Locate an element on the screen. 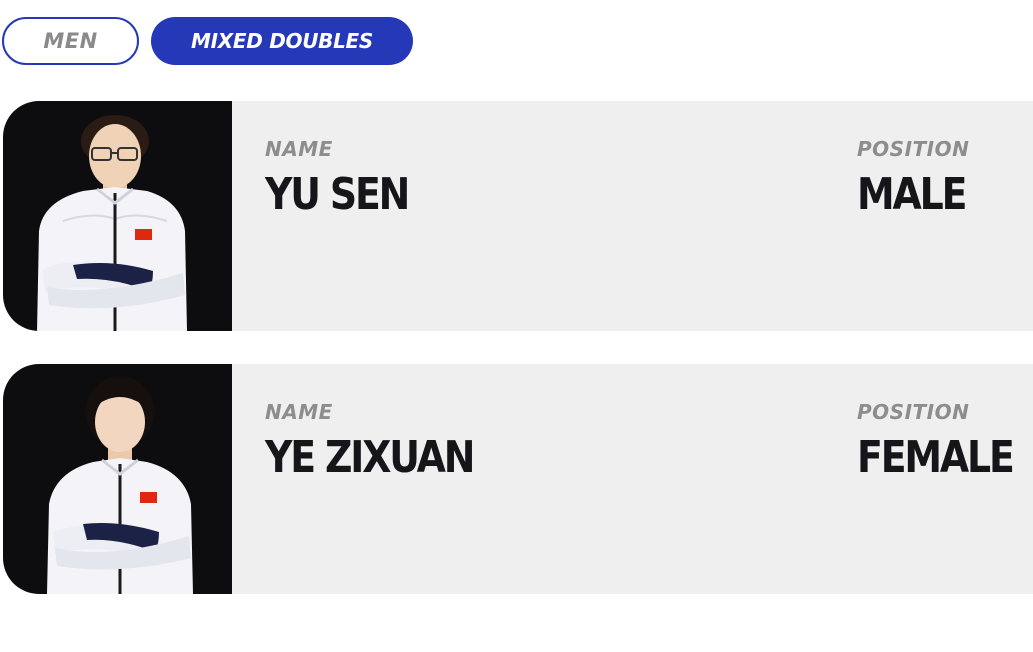  tab-mixed-doubles-label: MIXED DOUBLES is located at coordinates (282, 41).